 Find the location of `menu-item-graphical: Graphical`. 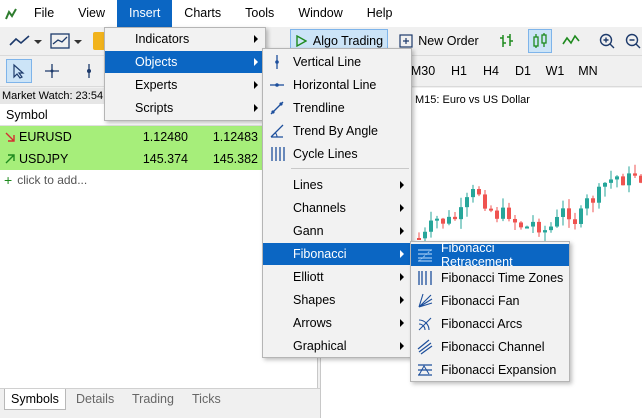

menu-item-graphical: Graphical is located at coordinates (337, 346).